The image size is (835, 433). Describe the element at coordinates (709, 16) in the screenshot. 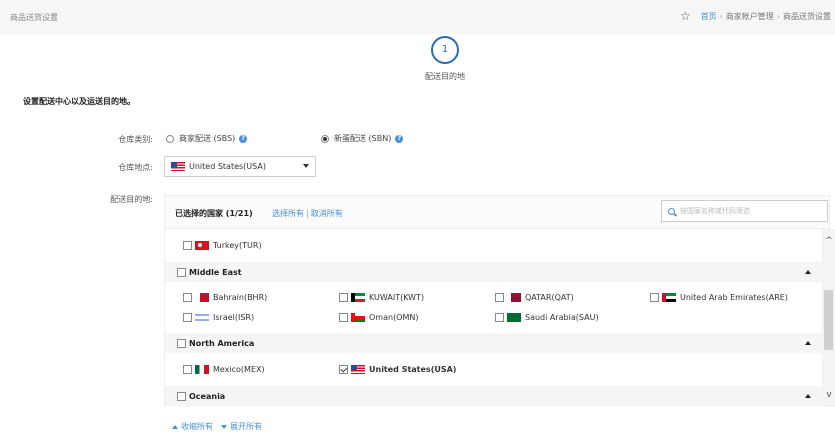

I see `breadcrumb-home-link: 首页` at that location.